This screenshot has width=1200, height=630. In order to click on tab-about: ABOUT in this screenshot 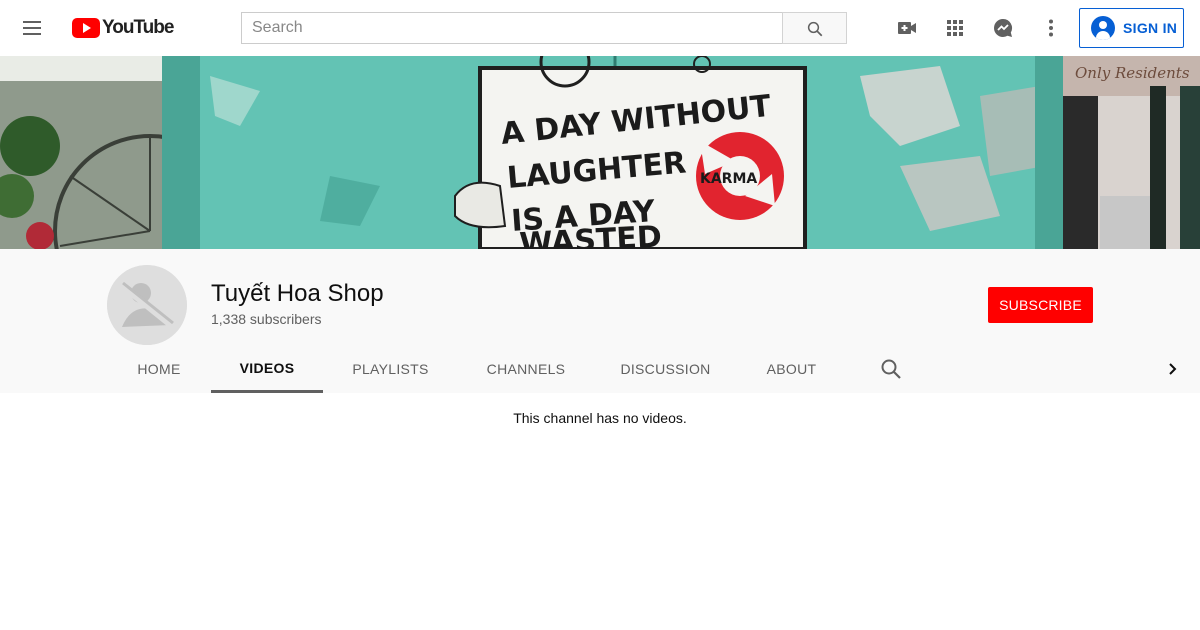, I will do `click(791, 369)`.